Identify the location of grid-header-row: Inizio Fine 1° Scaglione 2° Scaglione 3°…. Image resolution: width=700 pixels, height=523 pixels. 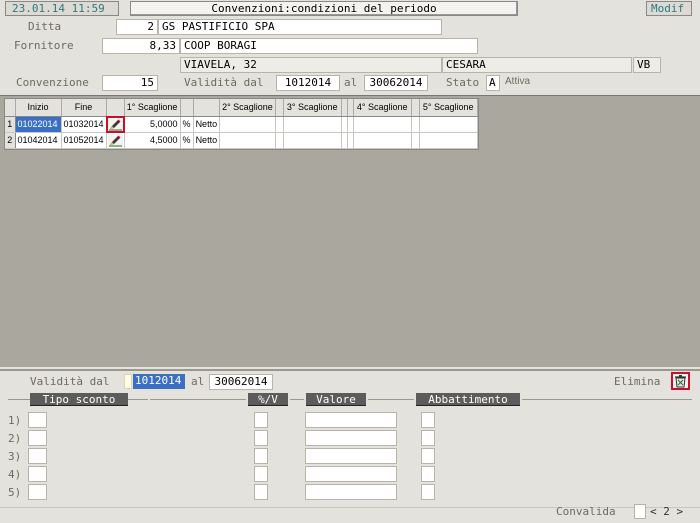
(241, 108).